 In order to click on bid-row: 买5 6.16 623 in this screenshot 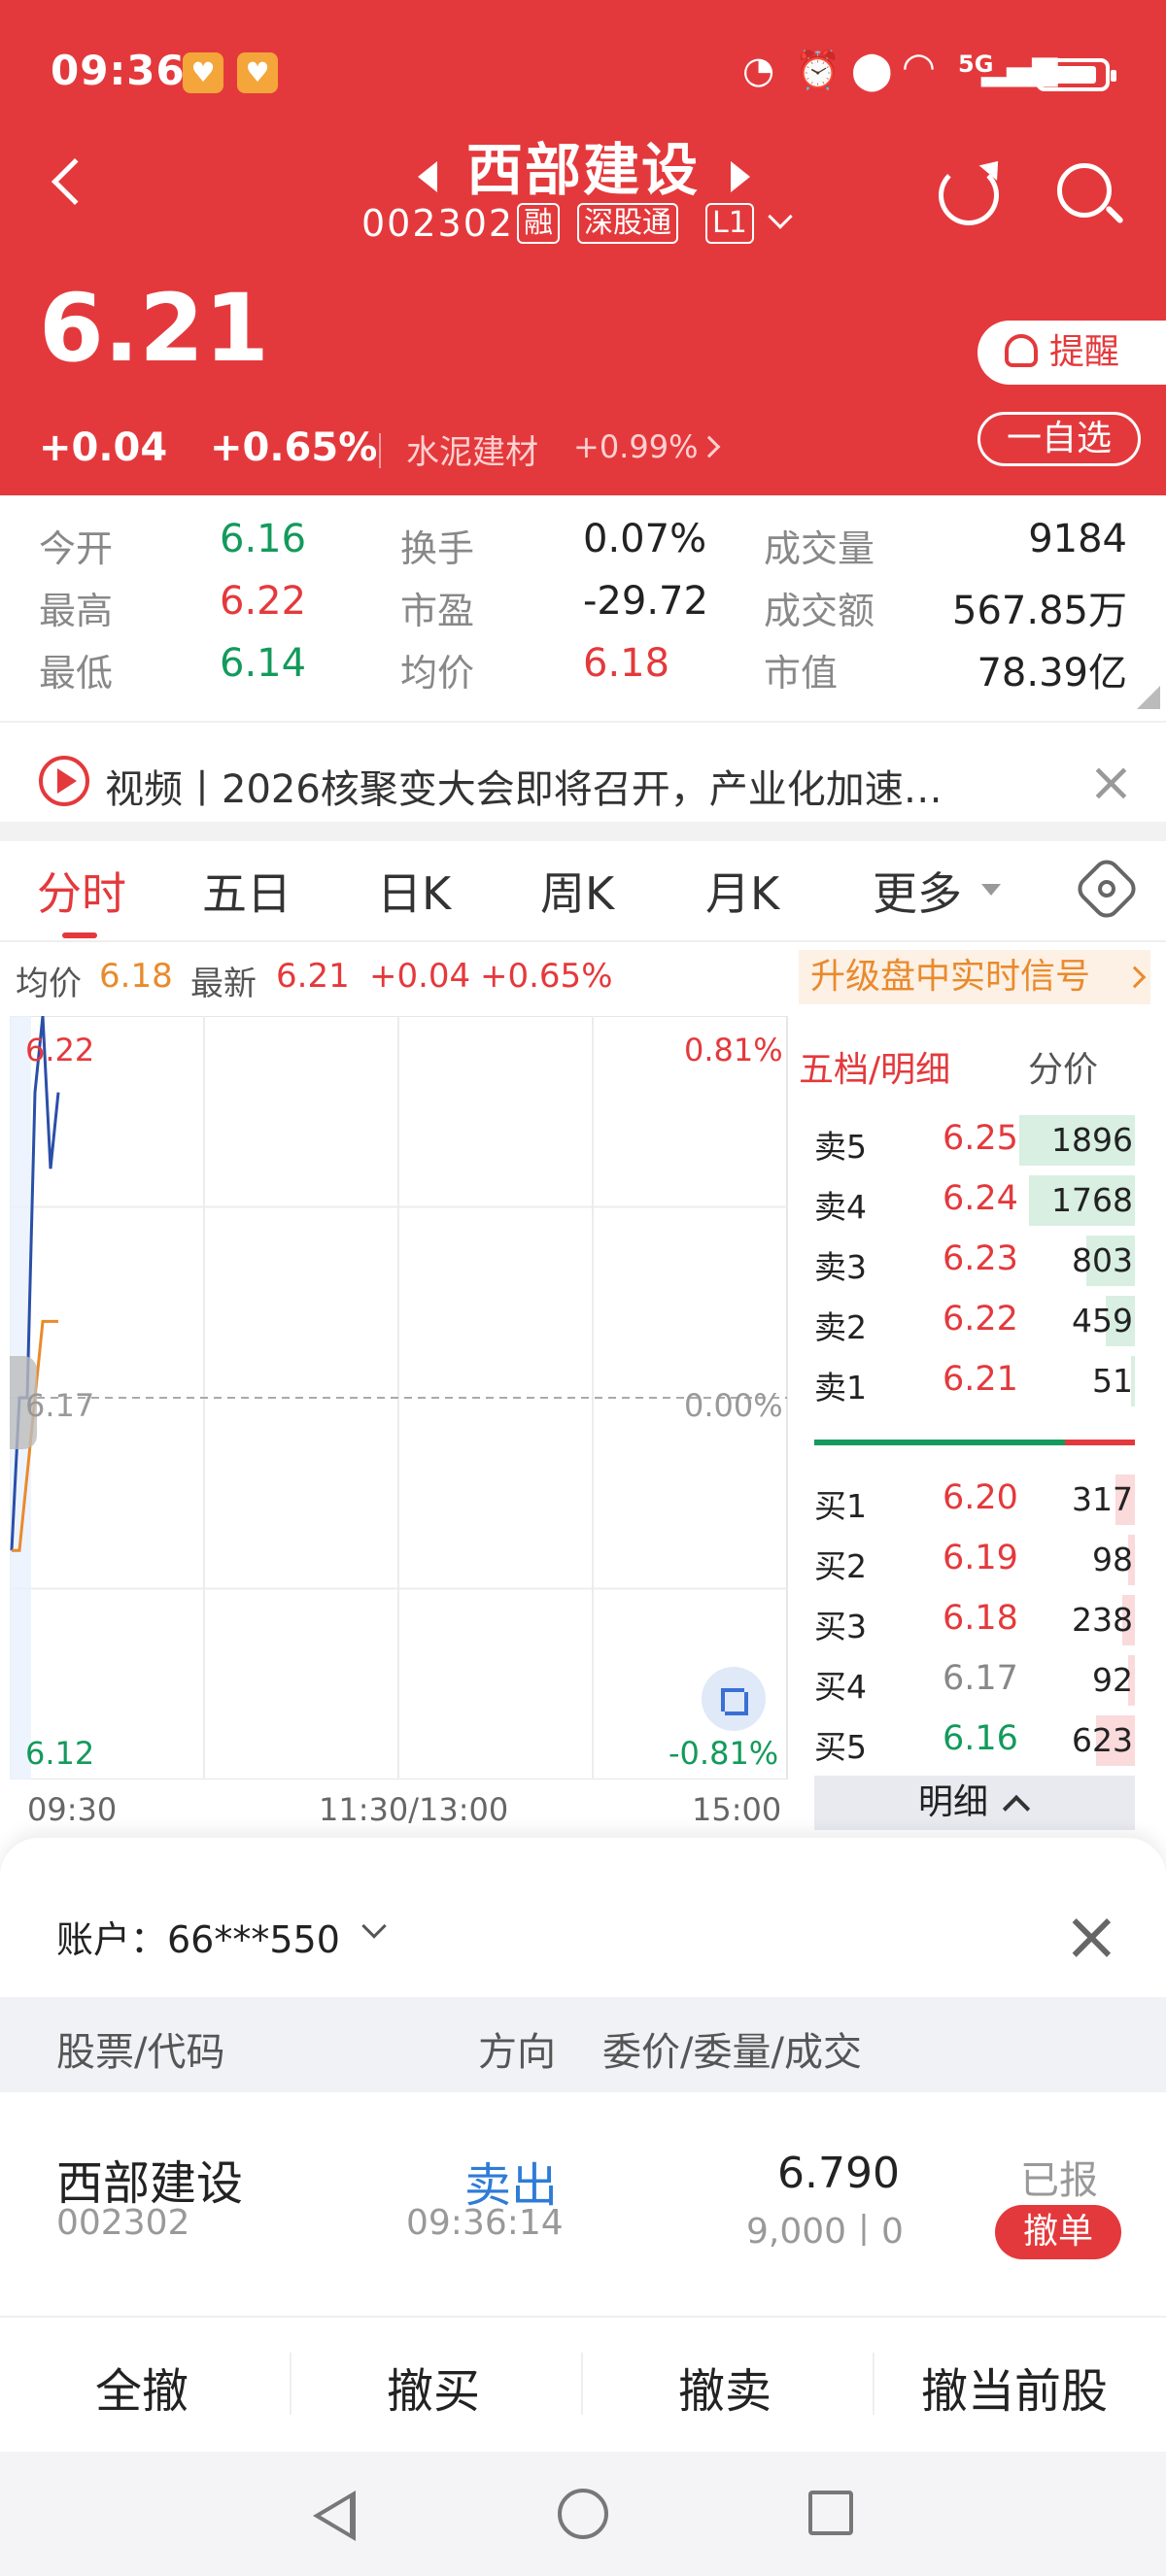, I will do `click(974, 1741)`.